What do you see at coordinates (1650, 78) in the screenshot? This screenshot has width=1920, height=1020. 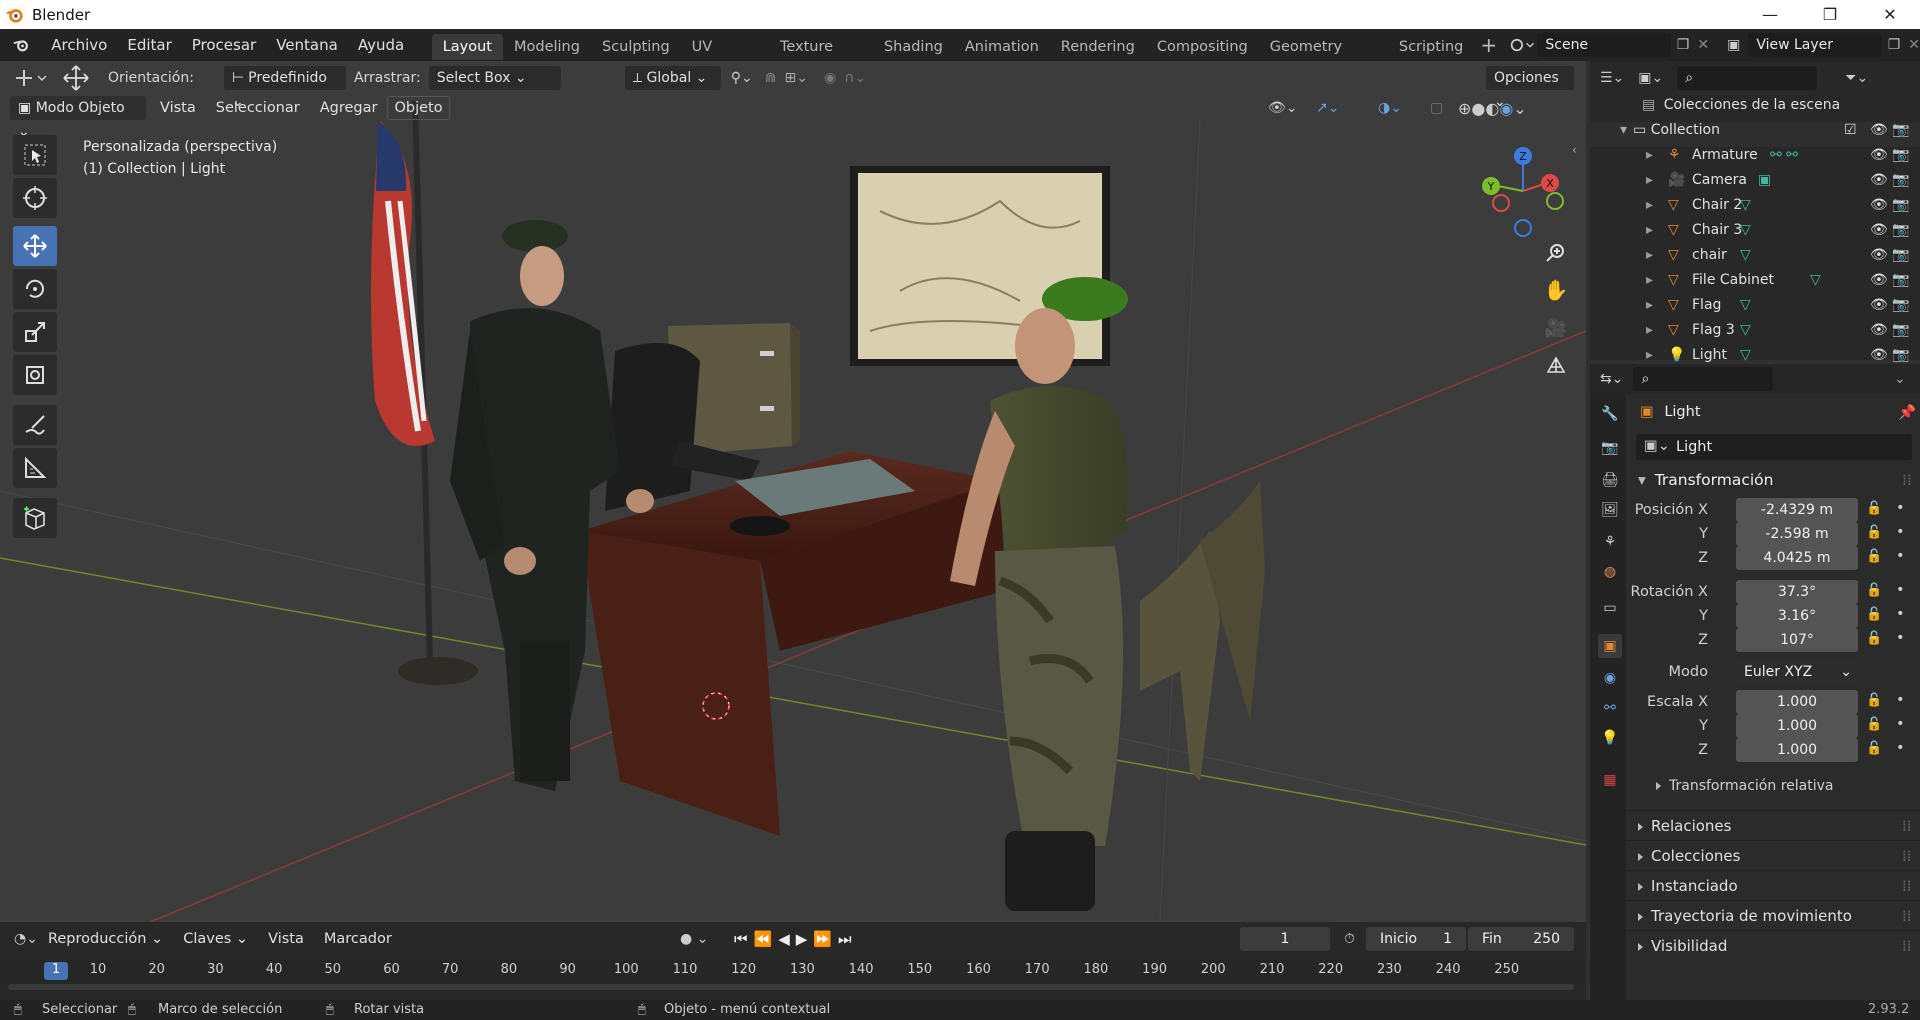 I see `display-mode-icon: ▣⌄` at bounding box center [1650, 78].